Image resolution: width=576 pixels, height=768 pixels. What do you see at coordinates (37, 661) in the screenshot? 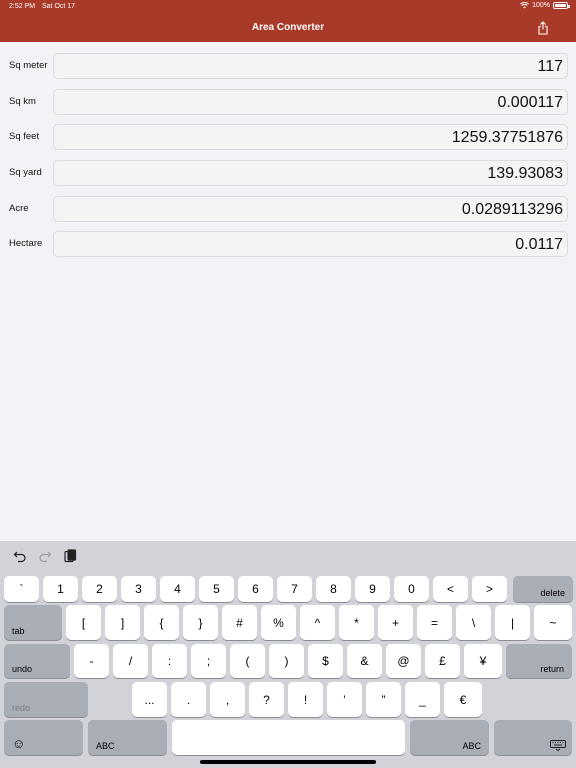
I see `undo-key: undo` at bounding box center [37, 661].